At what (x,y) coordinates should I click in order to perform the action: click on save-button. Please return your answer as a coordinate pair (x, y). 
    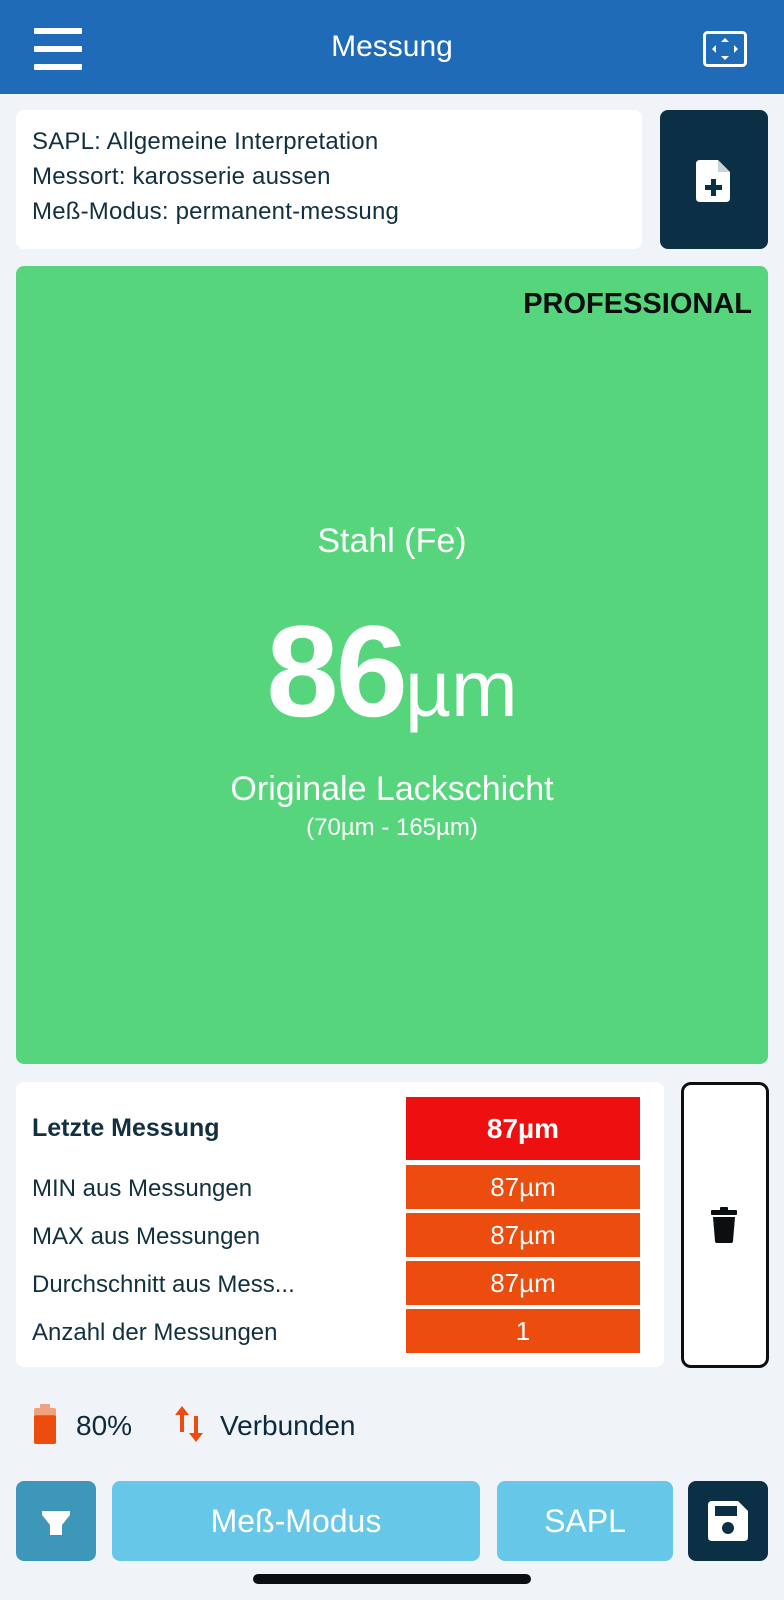
    Looking at the image, I should click on (728, 1521).